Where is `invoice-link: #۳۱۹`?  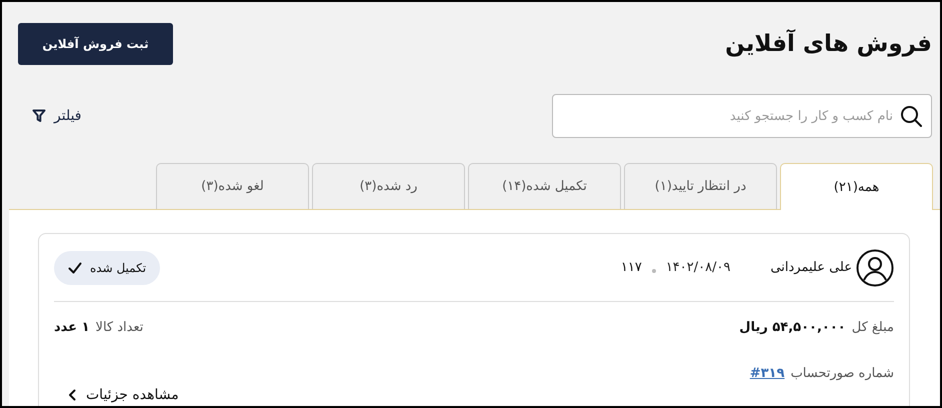
invoice-link: #۳۱۹ is located at coordinates (767, 373).